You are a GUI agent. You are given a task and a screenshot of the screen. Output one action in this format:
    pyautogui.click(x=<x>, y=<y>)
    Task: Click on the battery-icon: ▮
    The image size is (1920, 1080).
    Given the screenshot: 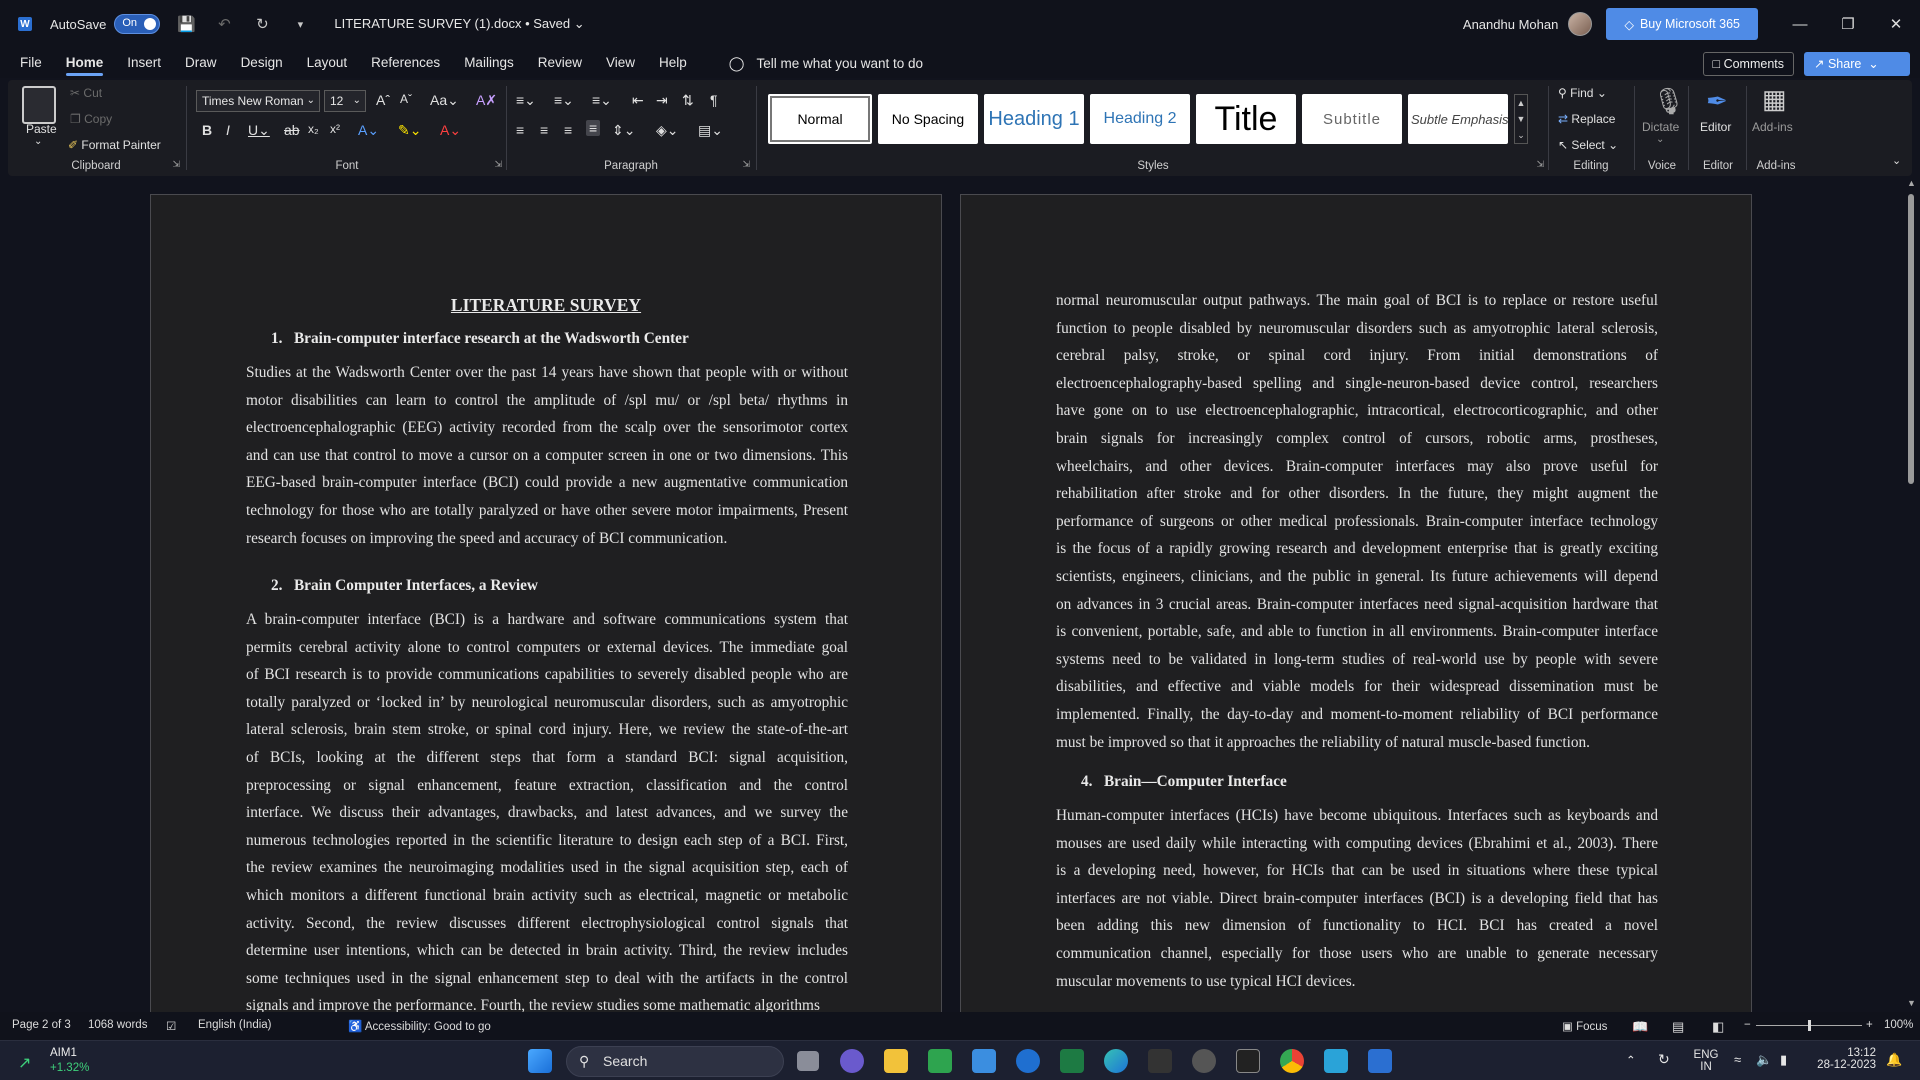 What is the action you would take?
    pyautogui.click(x=1783, y=1060)
    